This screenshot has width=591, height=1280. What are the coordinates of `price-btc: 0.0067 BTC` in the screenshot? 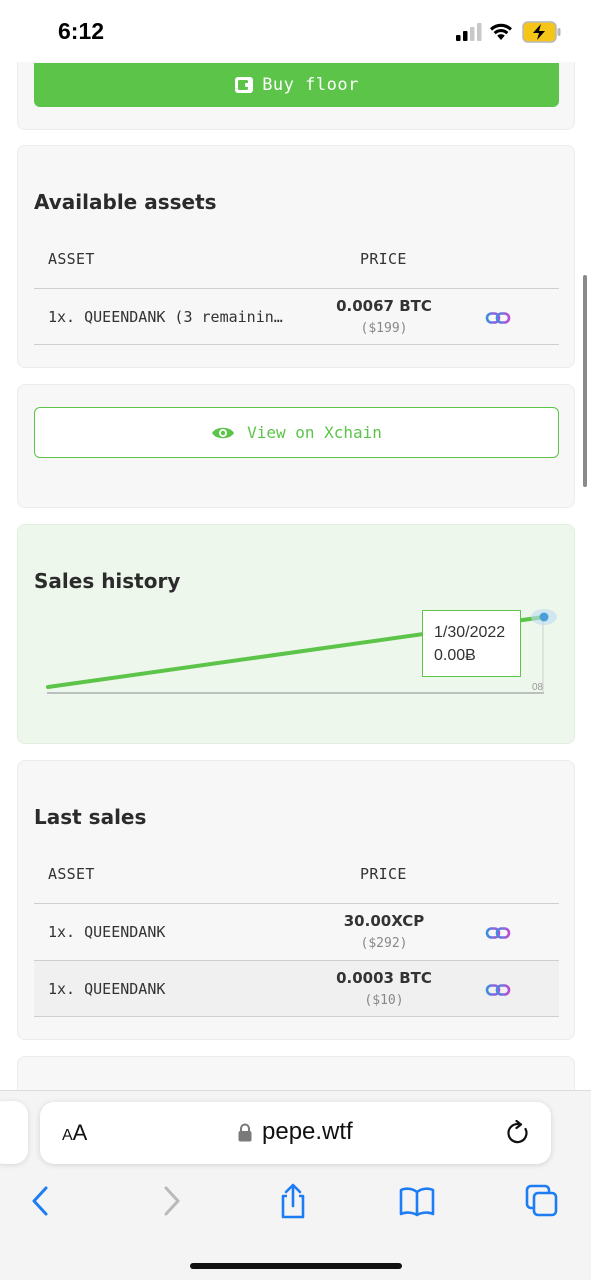 It's located at (384, 306).